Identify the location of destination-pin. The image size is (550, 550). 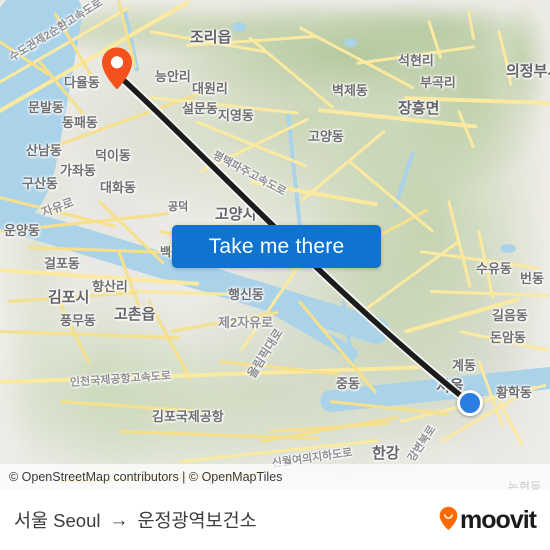
(117, 68).